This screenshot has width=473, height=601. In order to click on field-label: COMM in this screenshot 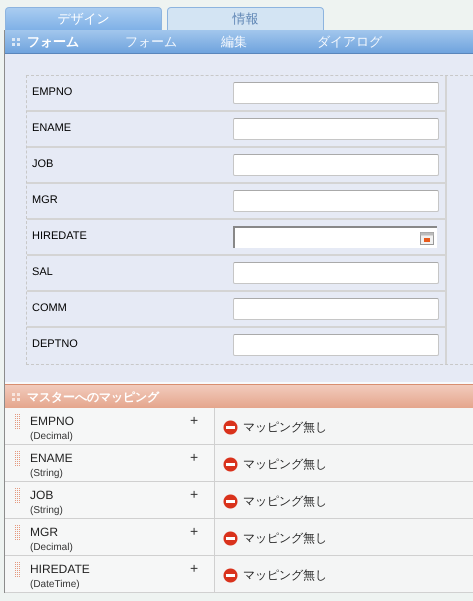, I will do `click(49, 308)`.